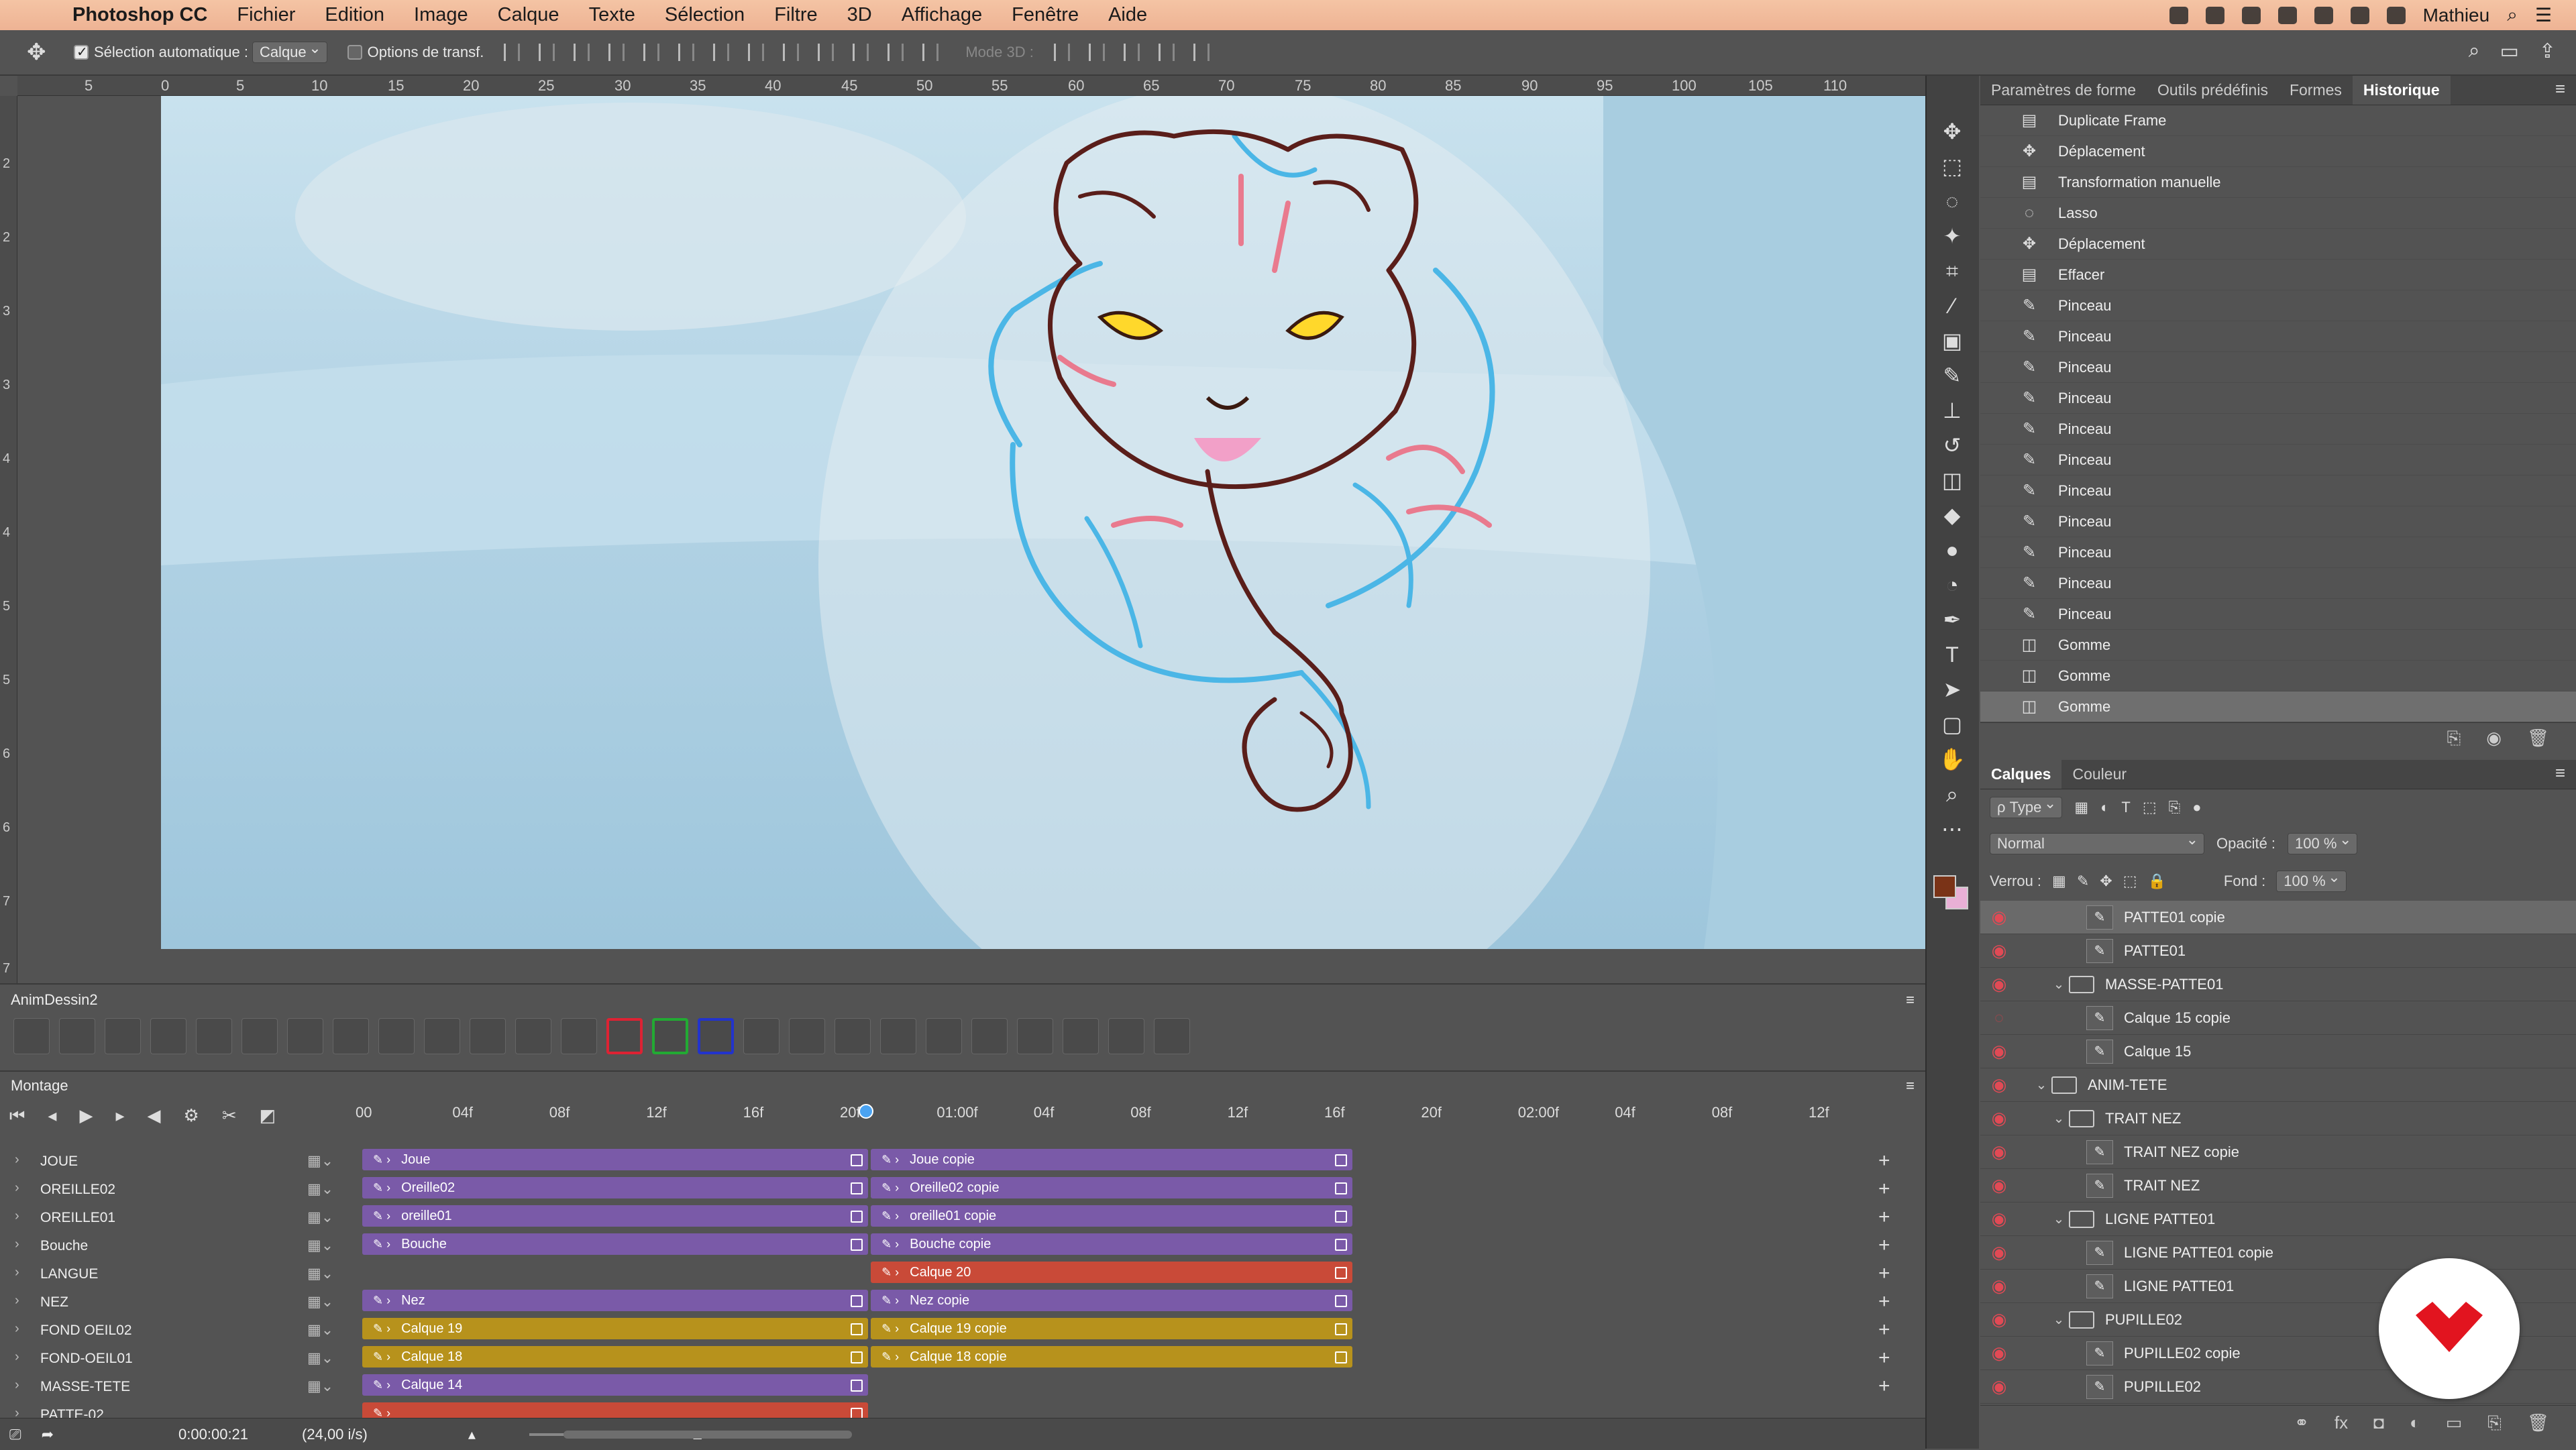 The width and height of the screenshot is (2576, 1450). I want to click on layer-row: ◉ ✎ TRAIT NEZ, so click(2278, 1186).